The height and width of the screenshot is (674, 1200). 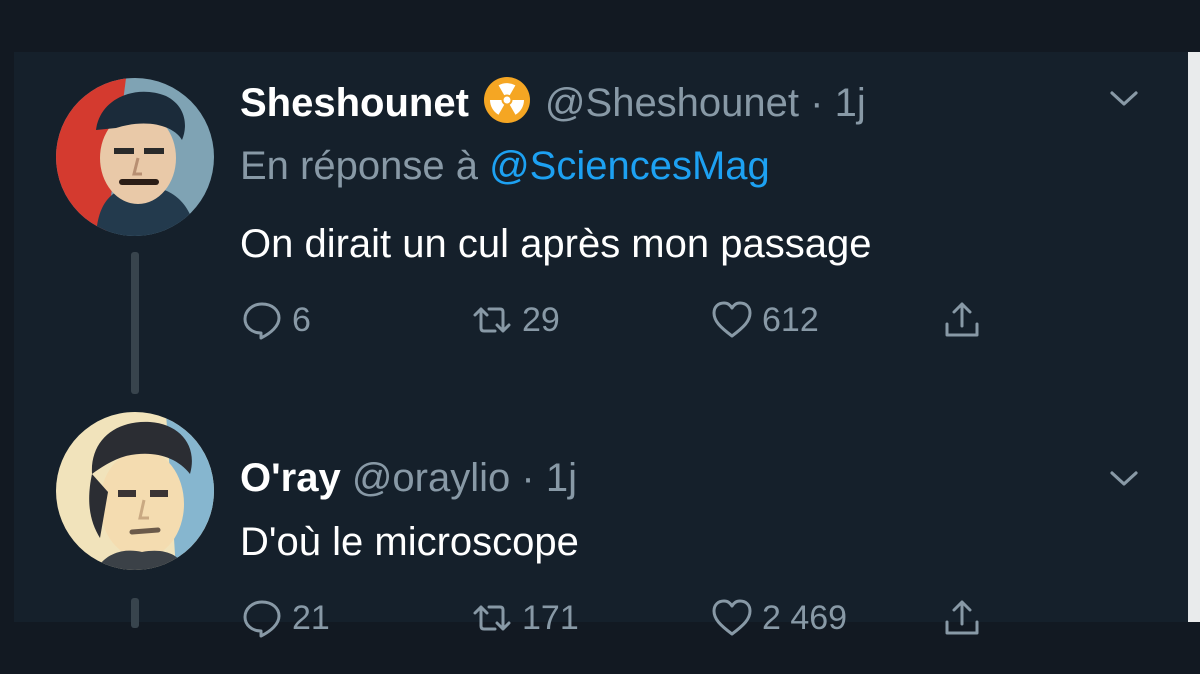 I want to click on tweet-header: Sheshounet @Sheshounet · 1j, so click(x=553, y=101).